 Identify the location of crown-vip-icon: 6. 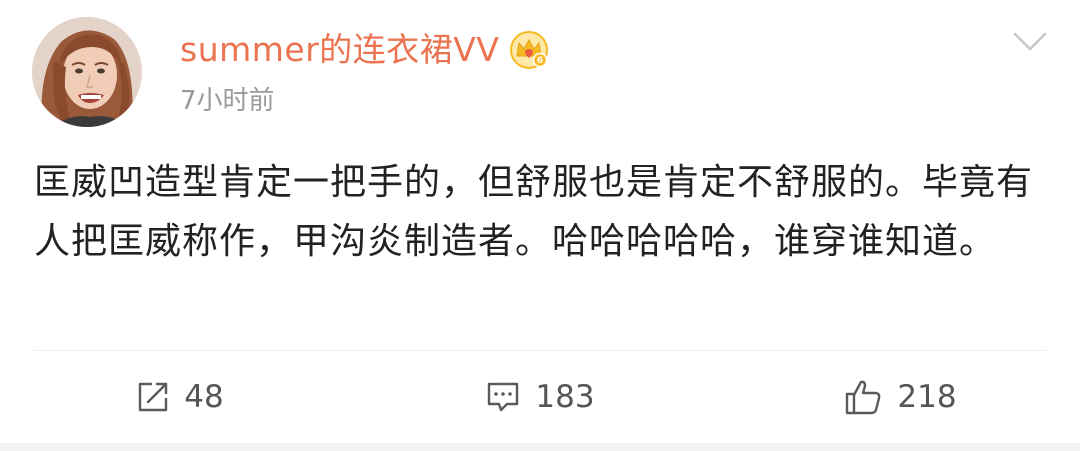
(529, 50).